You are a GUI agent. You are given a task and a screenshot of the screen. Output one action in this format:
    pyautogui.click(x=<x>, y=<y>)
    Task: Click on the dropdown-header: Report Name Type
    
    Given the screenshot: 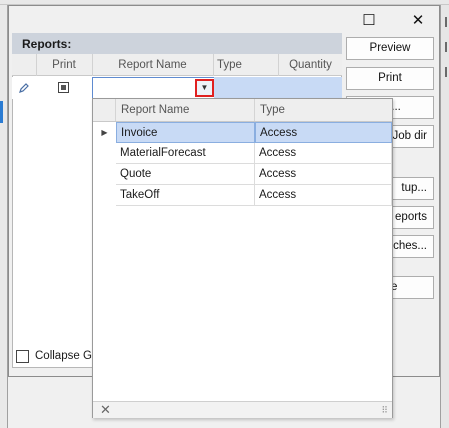 What is the action you would take?
    pyautogui.click(x=242, y=110)
    